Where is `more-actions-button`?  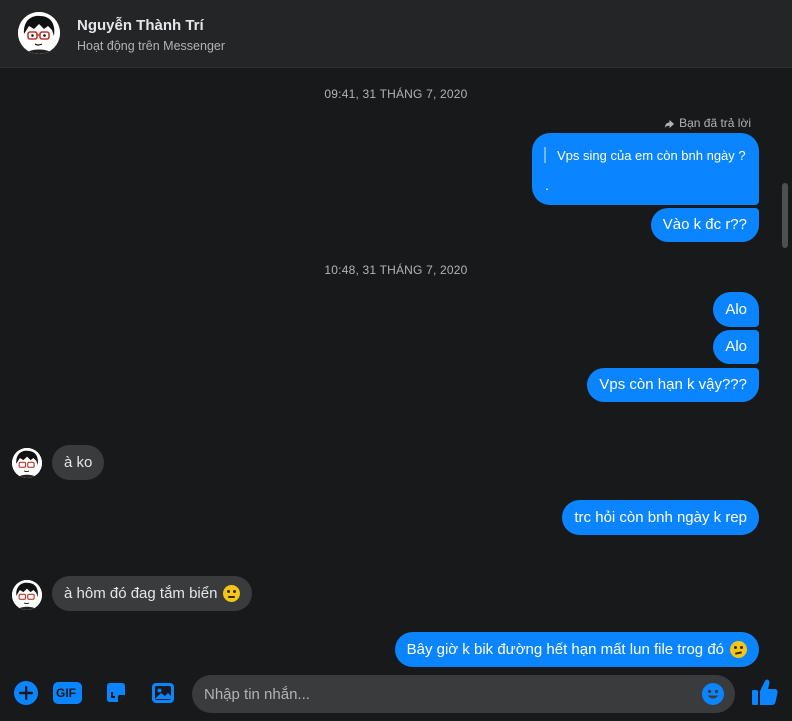 more-actions-button is located at coordinates (26, 693).